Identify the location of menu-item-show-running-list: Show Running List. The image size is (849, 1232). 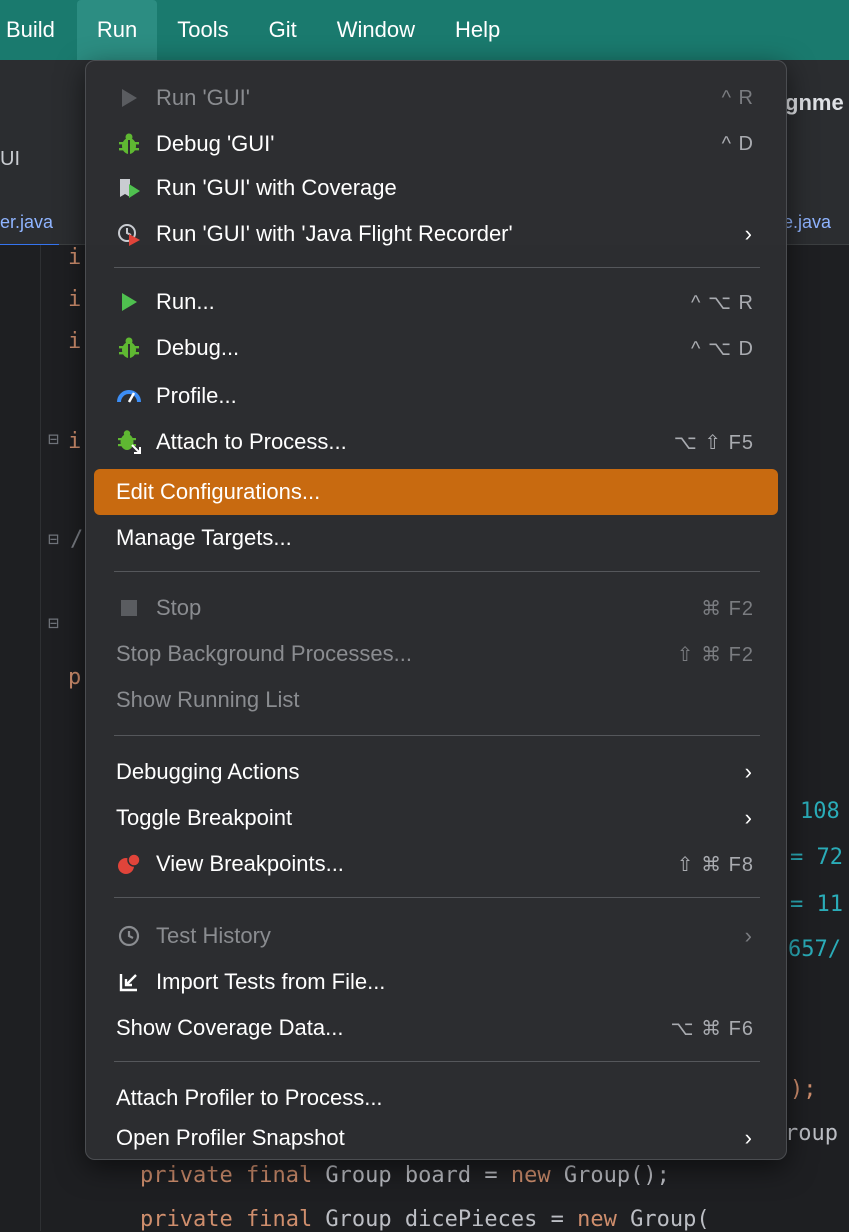
(436, 700).